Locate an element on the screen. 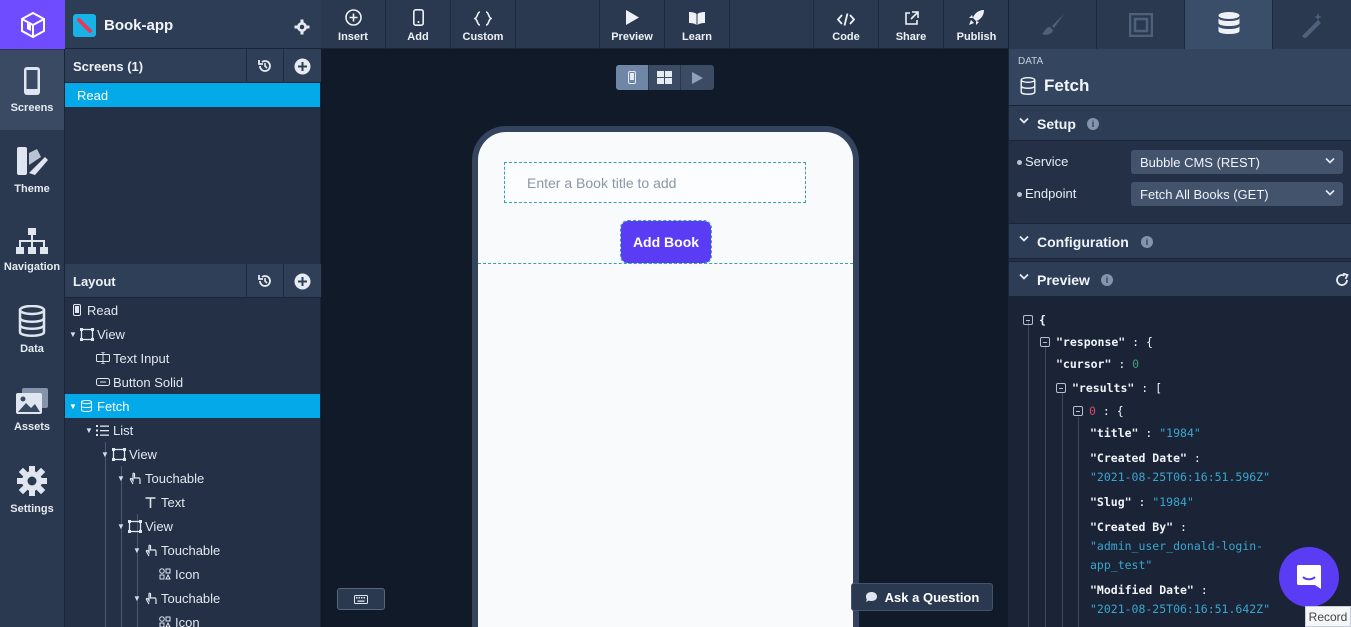 The width and height of the screenshot is (1351, 627). refresh-icon is located at coordinates (1342, 280).